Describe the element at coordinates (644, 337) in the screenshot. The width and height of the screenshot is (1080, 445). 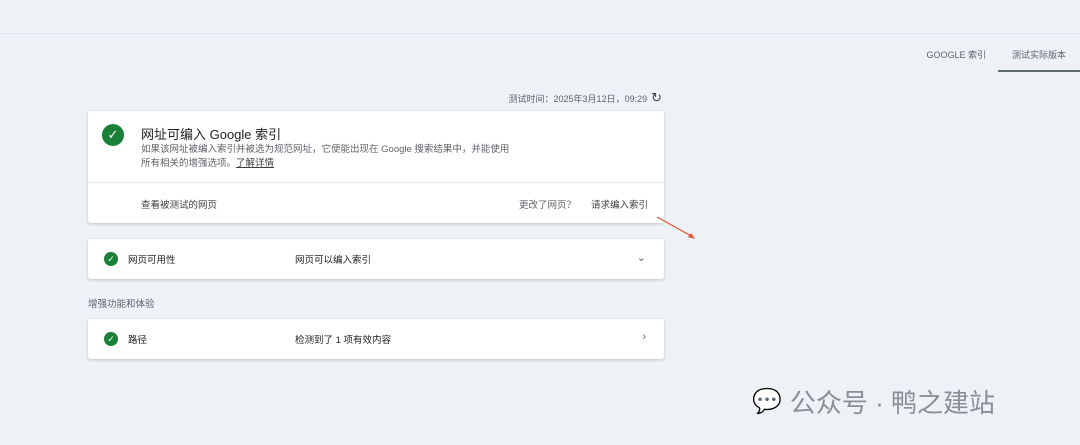
I see `chevron-right-icon: ›` at that location.